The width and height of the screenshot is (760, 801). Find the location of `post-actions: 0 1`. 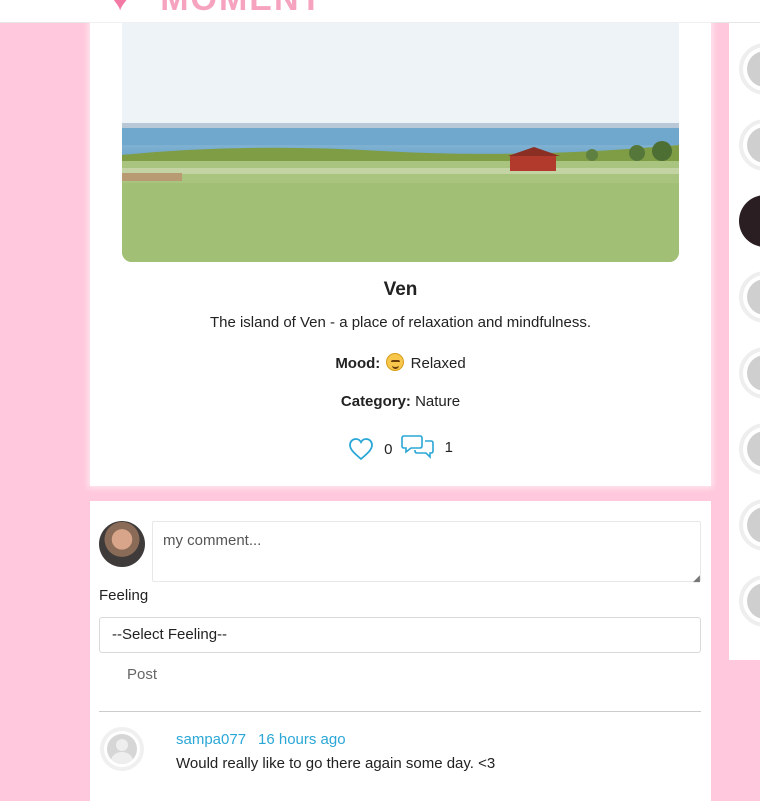

post-actions: 0 1 is located at coordinates (400, 448).